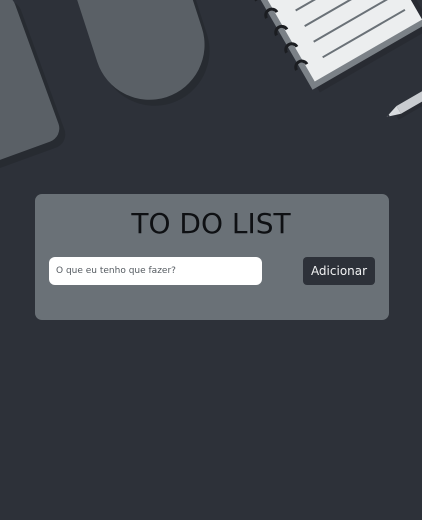 The height and width of the screenshot is (520, 422). I want to click on add-task-button: Adicionar, so click(339, 271).